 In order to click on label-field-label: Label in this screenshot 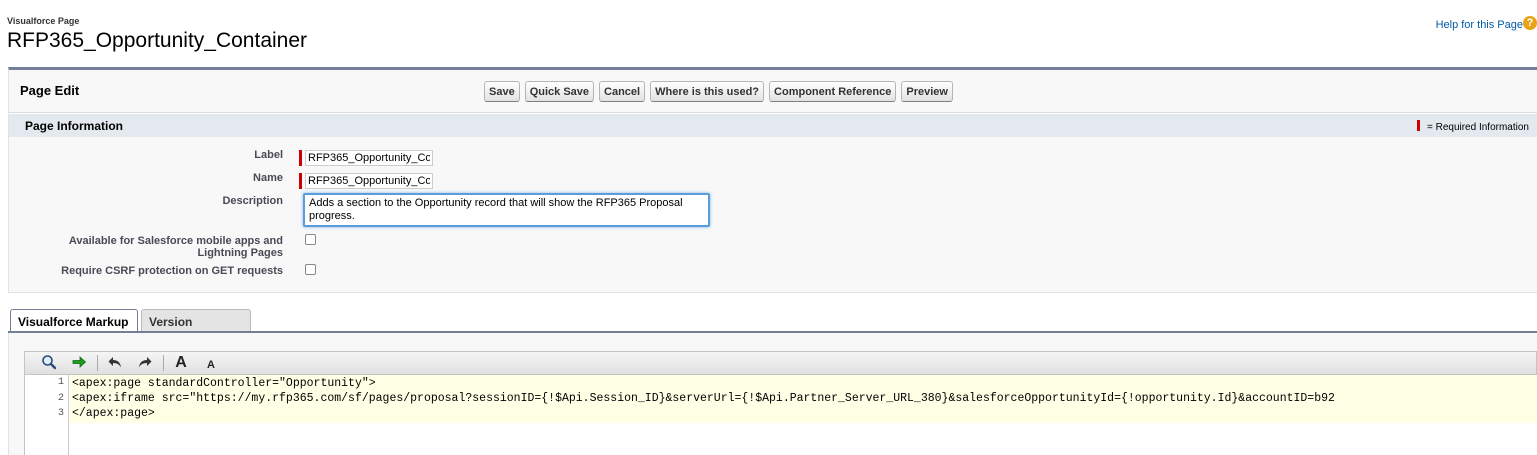, I will do `click(268, 155)`.